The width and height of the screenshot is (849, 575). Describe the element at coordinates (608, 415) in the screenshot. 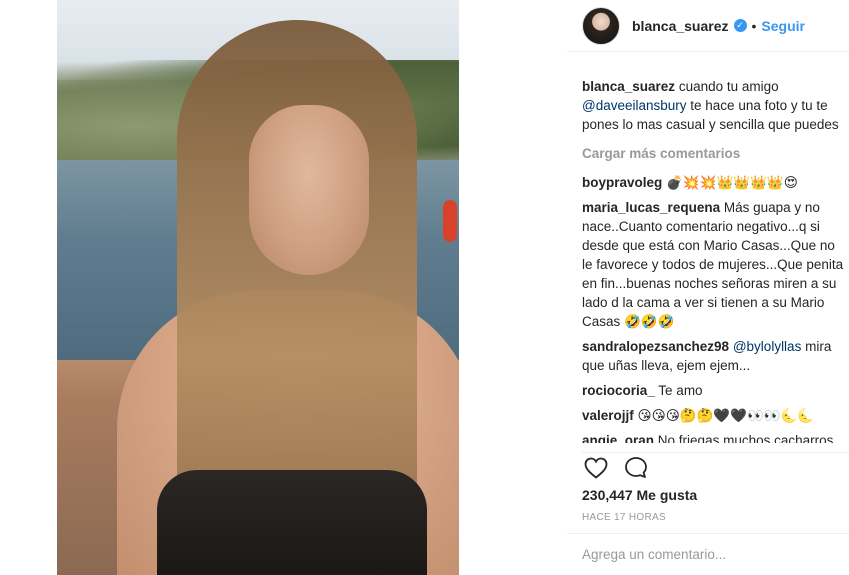

I see `comment-username: valerojjf` at that location.